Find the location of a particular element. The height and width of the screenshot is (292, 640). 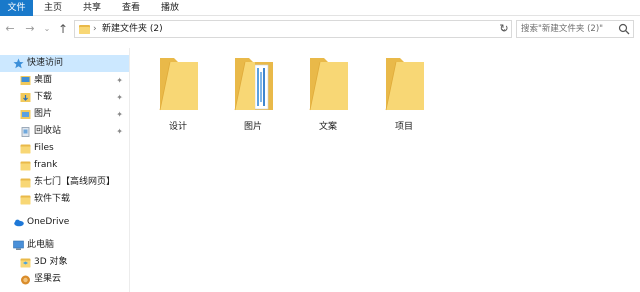

sidebar-item-label: OneDrive is located at coordinates (48, 222).